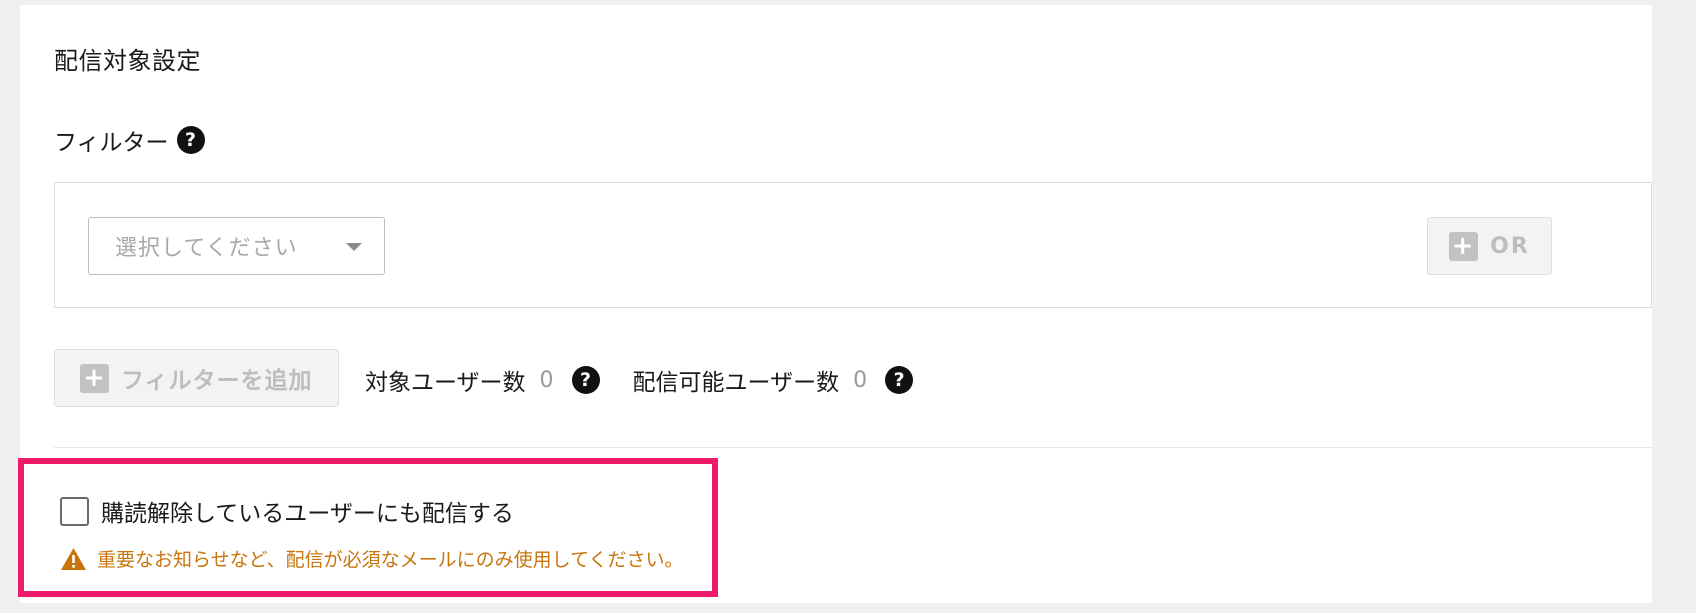 Image resolution: width=1696 pixels, height=613 pixels. I want to click on deliverable-users-help-icon: ?, so click(899, 380).